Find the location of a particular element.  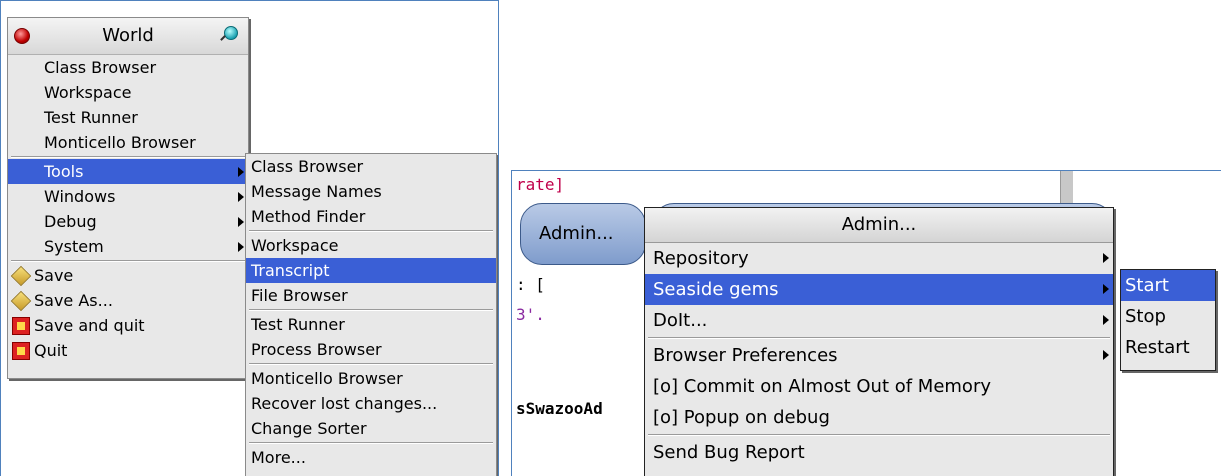

world-submenu-debug: Debug is located at coordinates (128, 221).